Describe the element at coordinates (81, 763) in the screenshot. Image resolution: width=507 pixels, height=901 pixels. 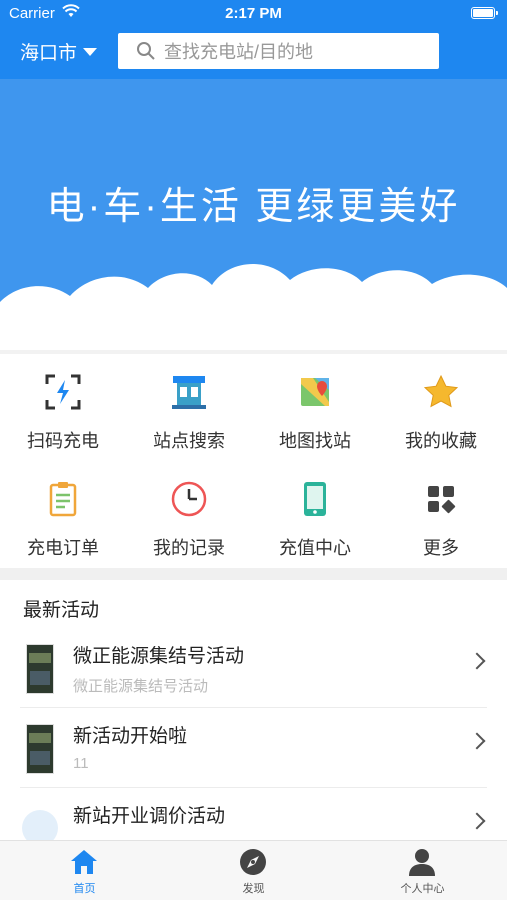
I see `activity-subtitle: 11` at that location.